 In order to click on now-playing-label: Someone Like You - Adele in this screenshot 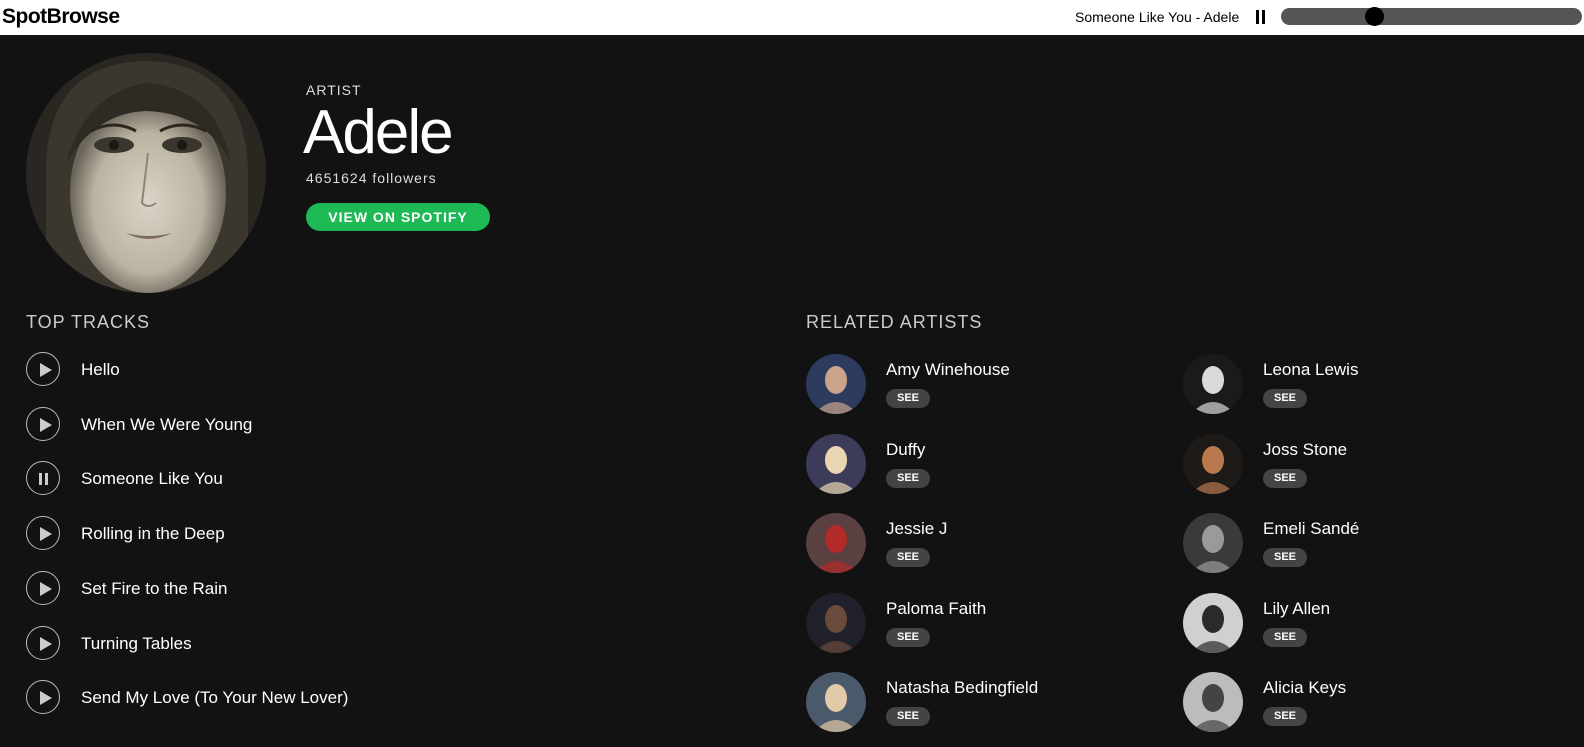, I will do `click(1157, 17)`.